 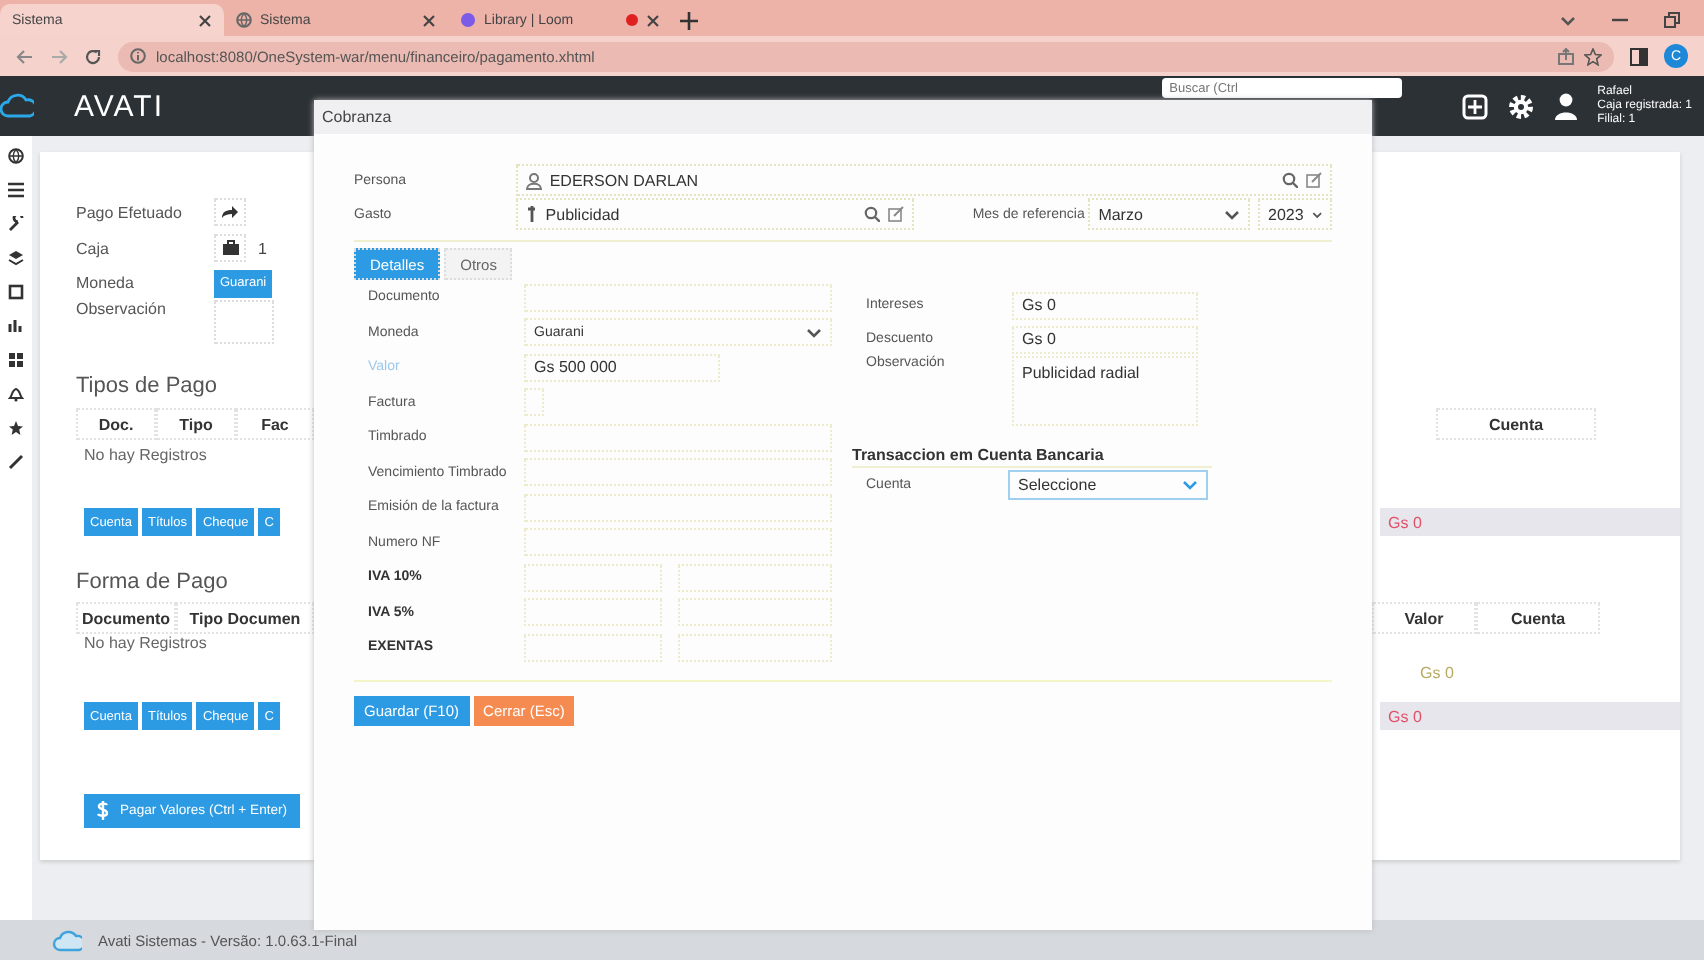 What do you see at coordinates (16, 258) in the screenshot?
I see `layers-icon` at bounding box center [16, 258].